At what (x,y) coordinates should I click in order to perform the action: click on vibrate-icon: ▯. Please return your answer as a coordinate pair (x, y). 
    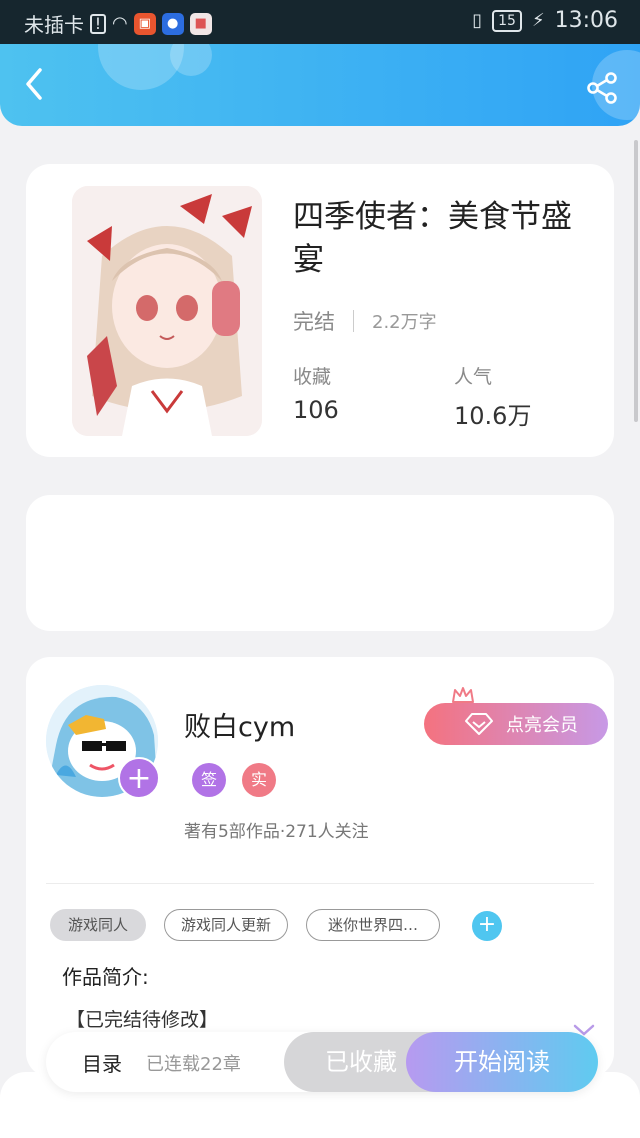
    Looking at the image, I should click on (477, 20).